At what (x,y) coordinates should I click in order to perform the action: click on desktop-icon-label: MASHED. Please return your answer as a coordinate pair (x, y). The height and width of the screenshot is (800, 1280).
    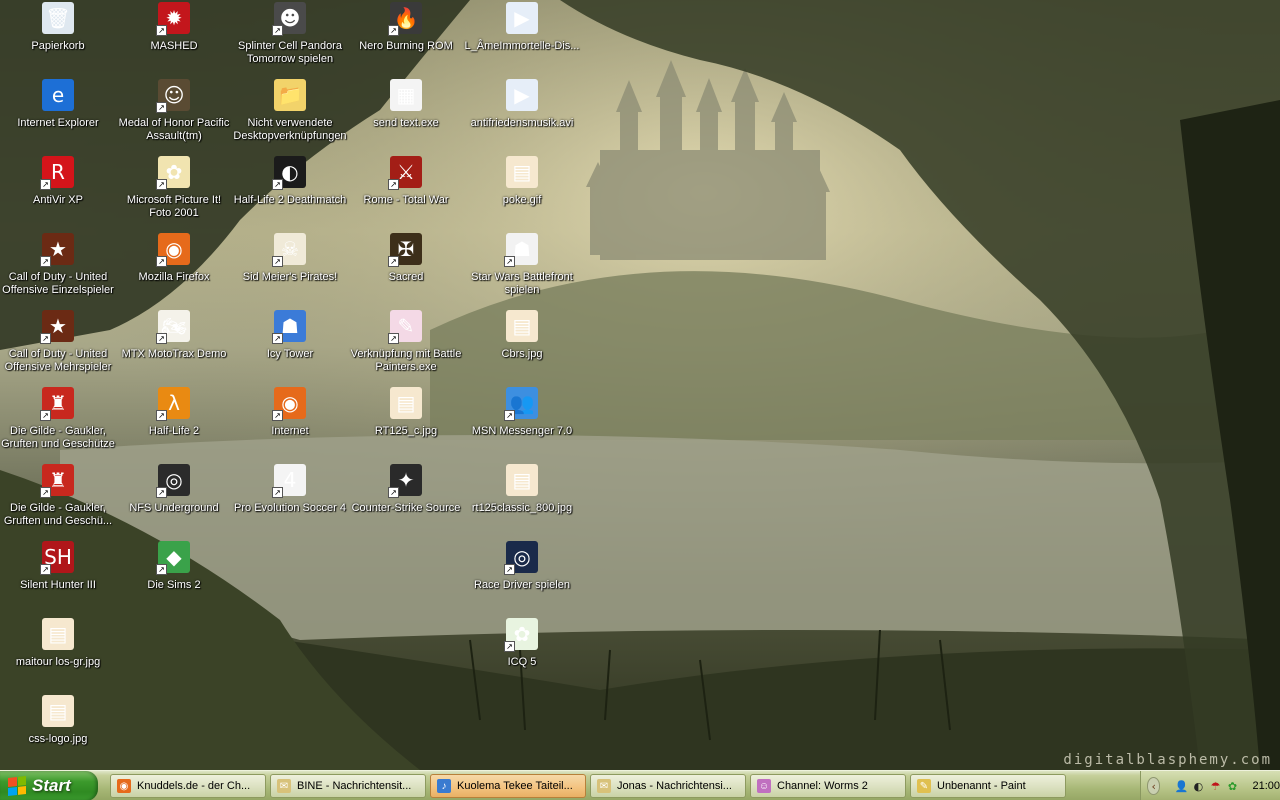
    Looking at the image, I should click on (174, 46).